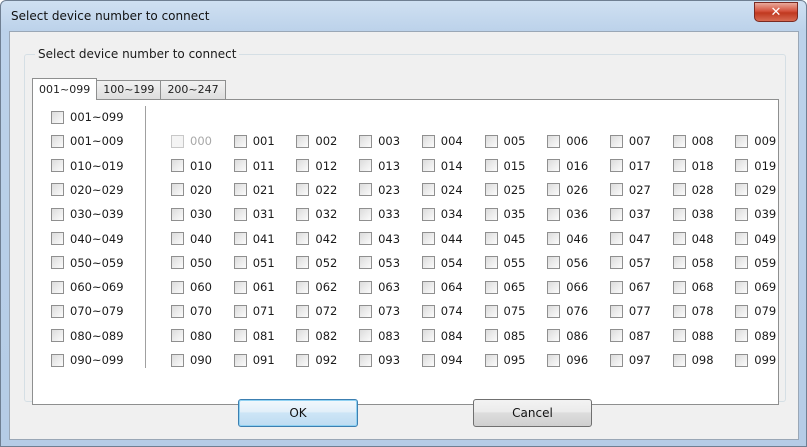 This screenshot has height=447, width=807. I want to click on device-checkbox-051: 051, so click(254, 263).